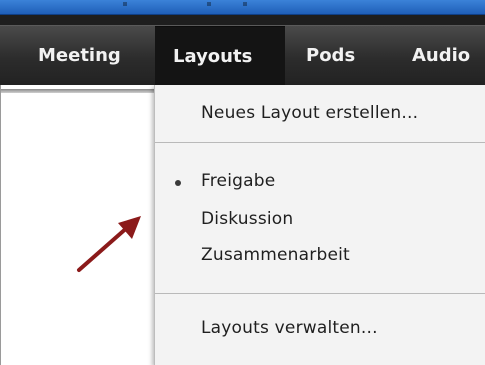 Image resolution: width=485 pixels, height=365 pixels. What do you see at coordinates (215, 4) in the screenshot?
I see `title-bar-dots` at bounding box center [215, 4].